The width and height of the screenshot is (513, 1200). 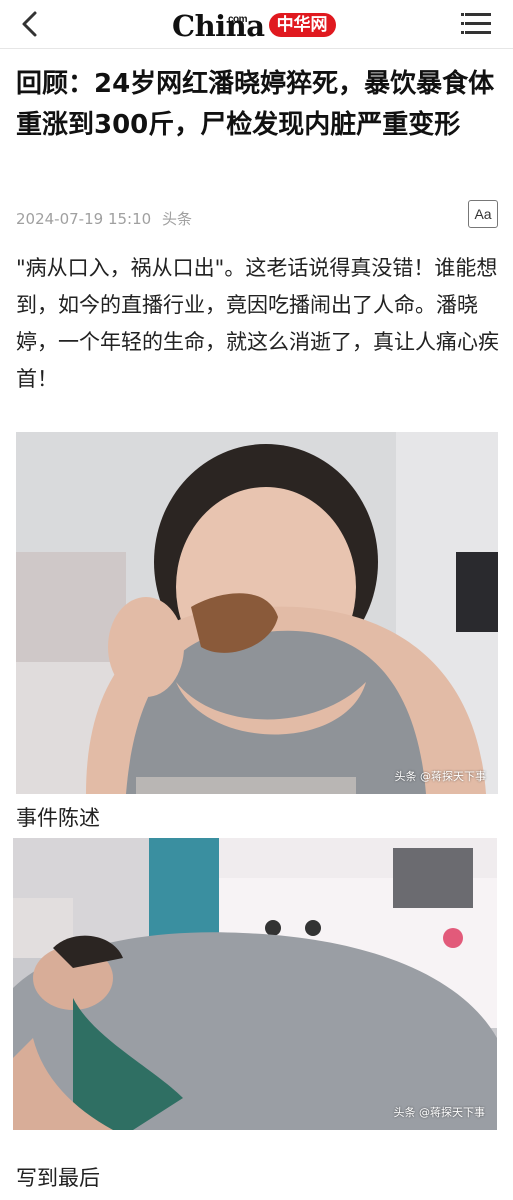 What do you see at coordinates (477, 24) in the screenshot?
I see `menu-button` at bounding box center [477, 24].